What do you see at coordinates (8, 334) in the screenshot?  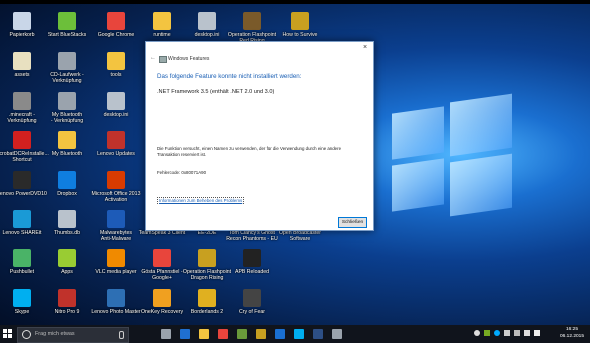 I see `start-button` at bounding box center [8, 334].